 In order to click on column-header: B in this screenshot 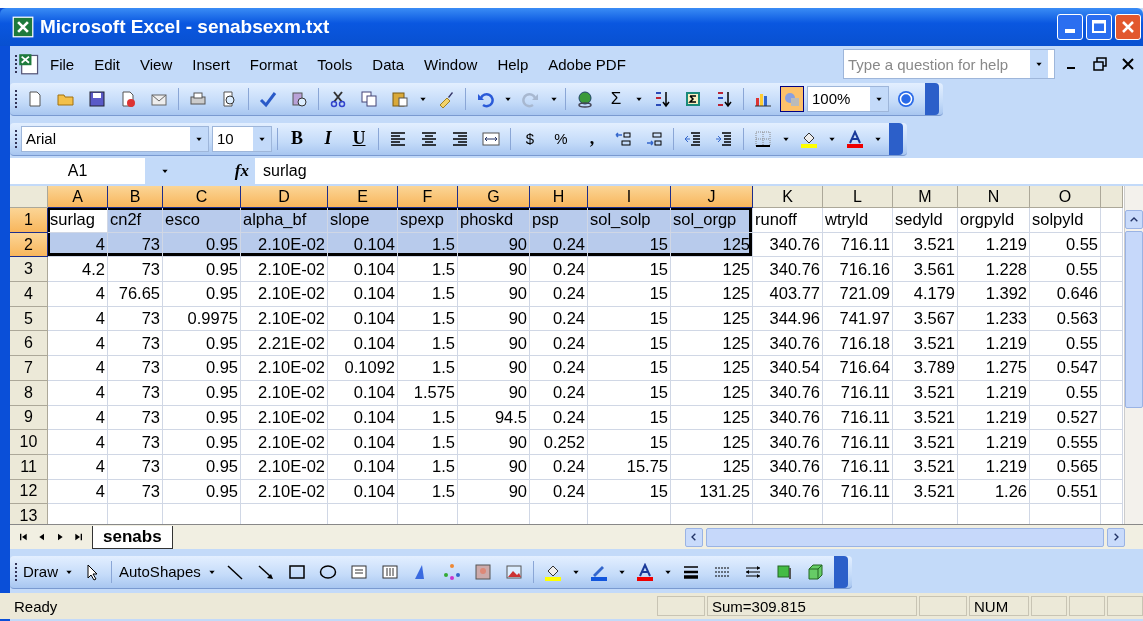, I will do `click(135, 197)`.